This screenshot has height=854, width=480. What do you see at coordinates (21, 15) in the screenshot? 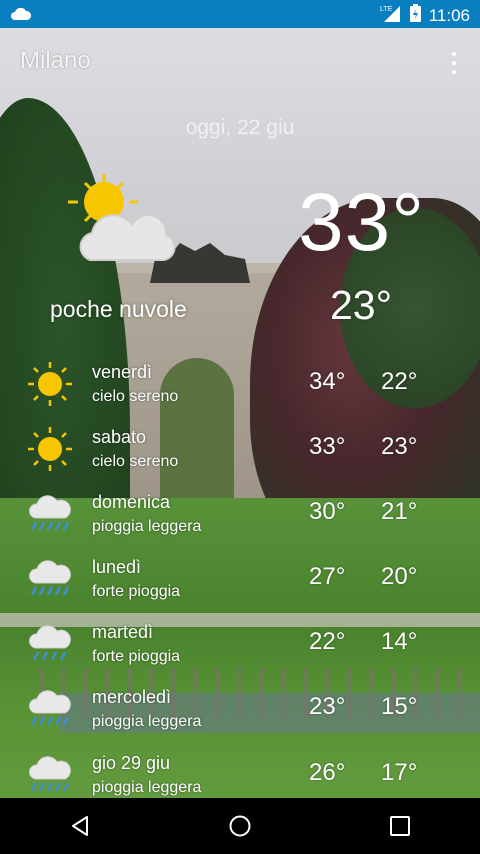
I see `cloud-icon` at bounding box center [21, 15].